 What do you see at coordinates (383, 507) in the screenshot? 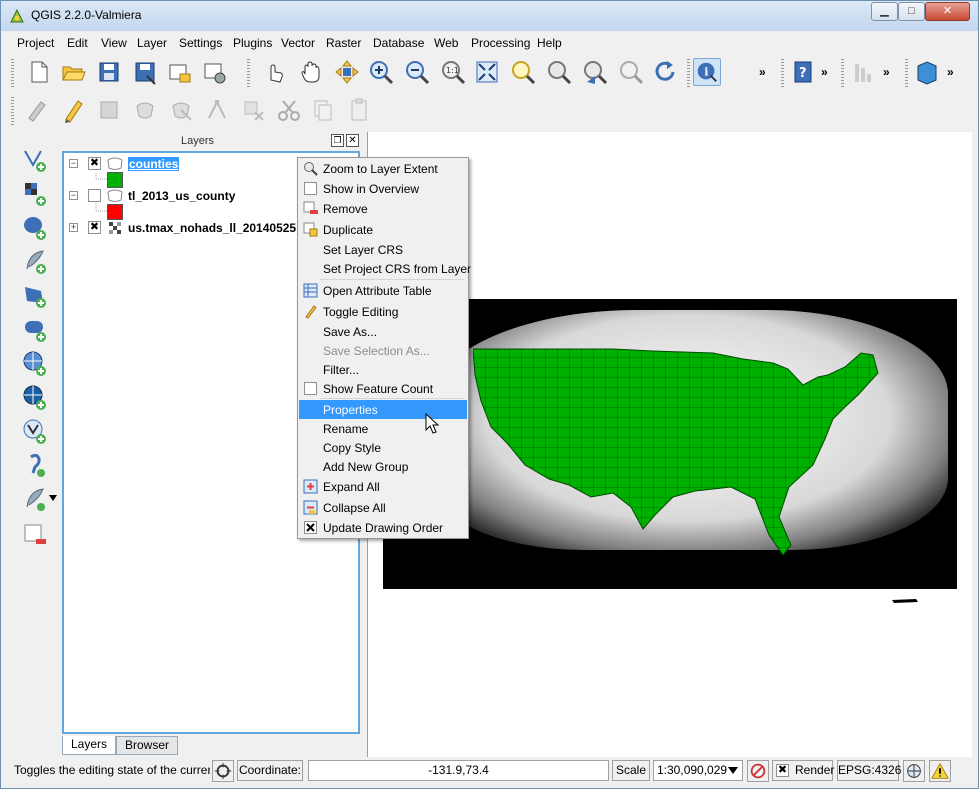
I see `menu-item-collapse-all: Collapse All` at bounding box center [383, 507].